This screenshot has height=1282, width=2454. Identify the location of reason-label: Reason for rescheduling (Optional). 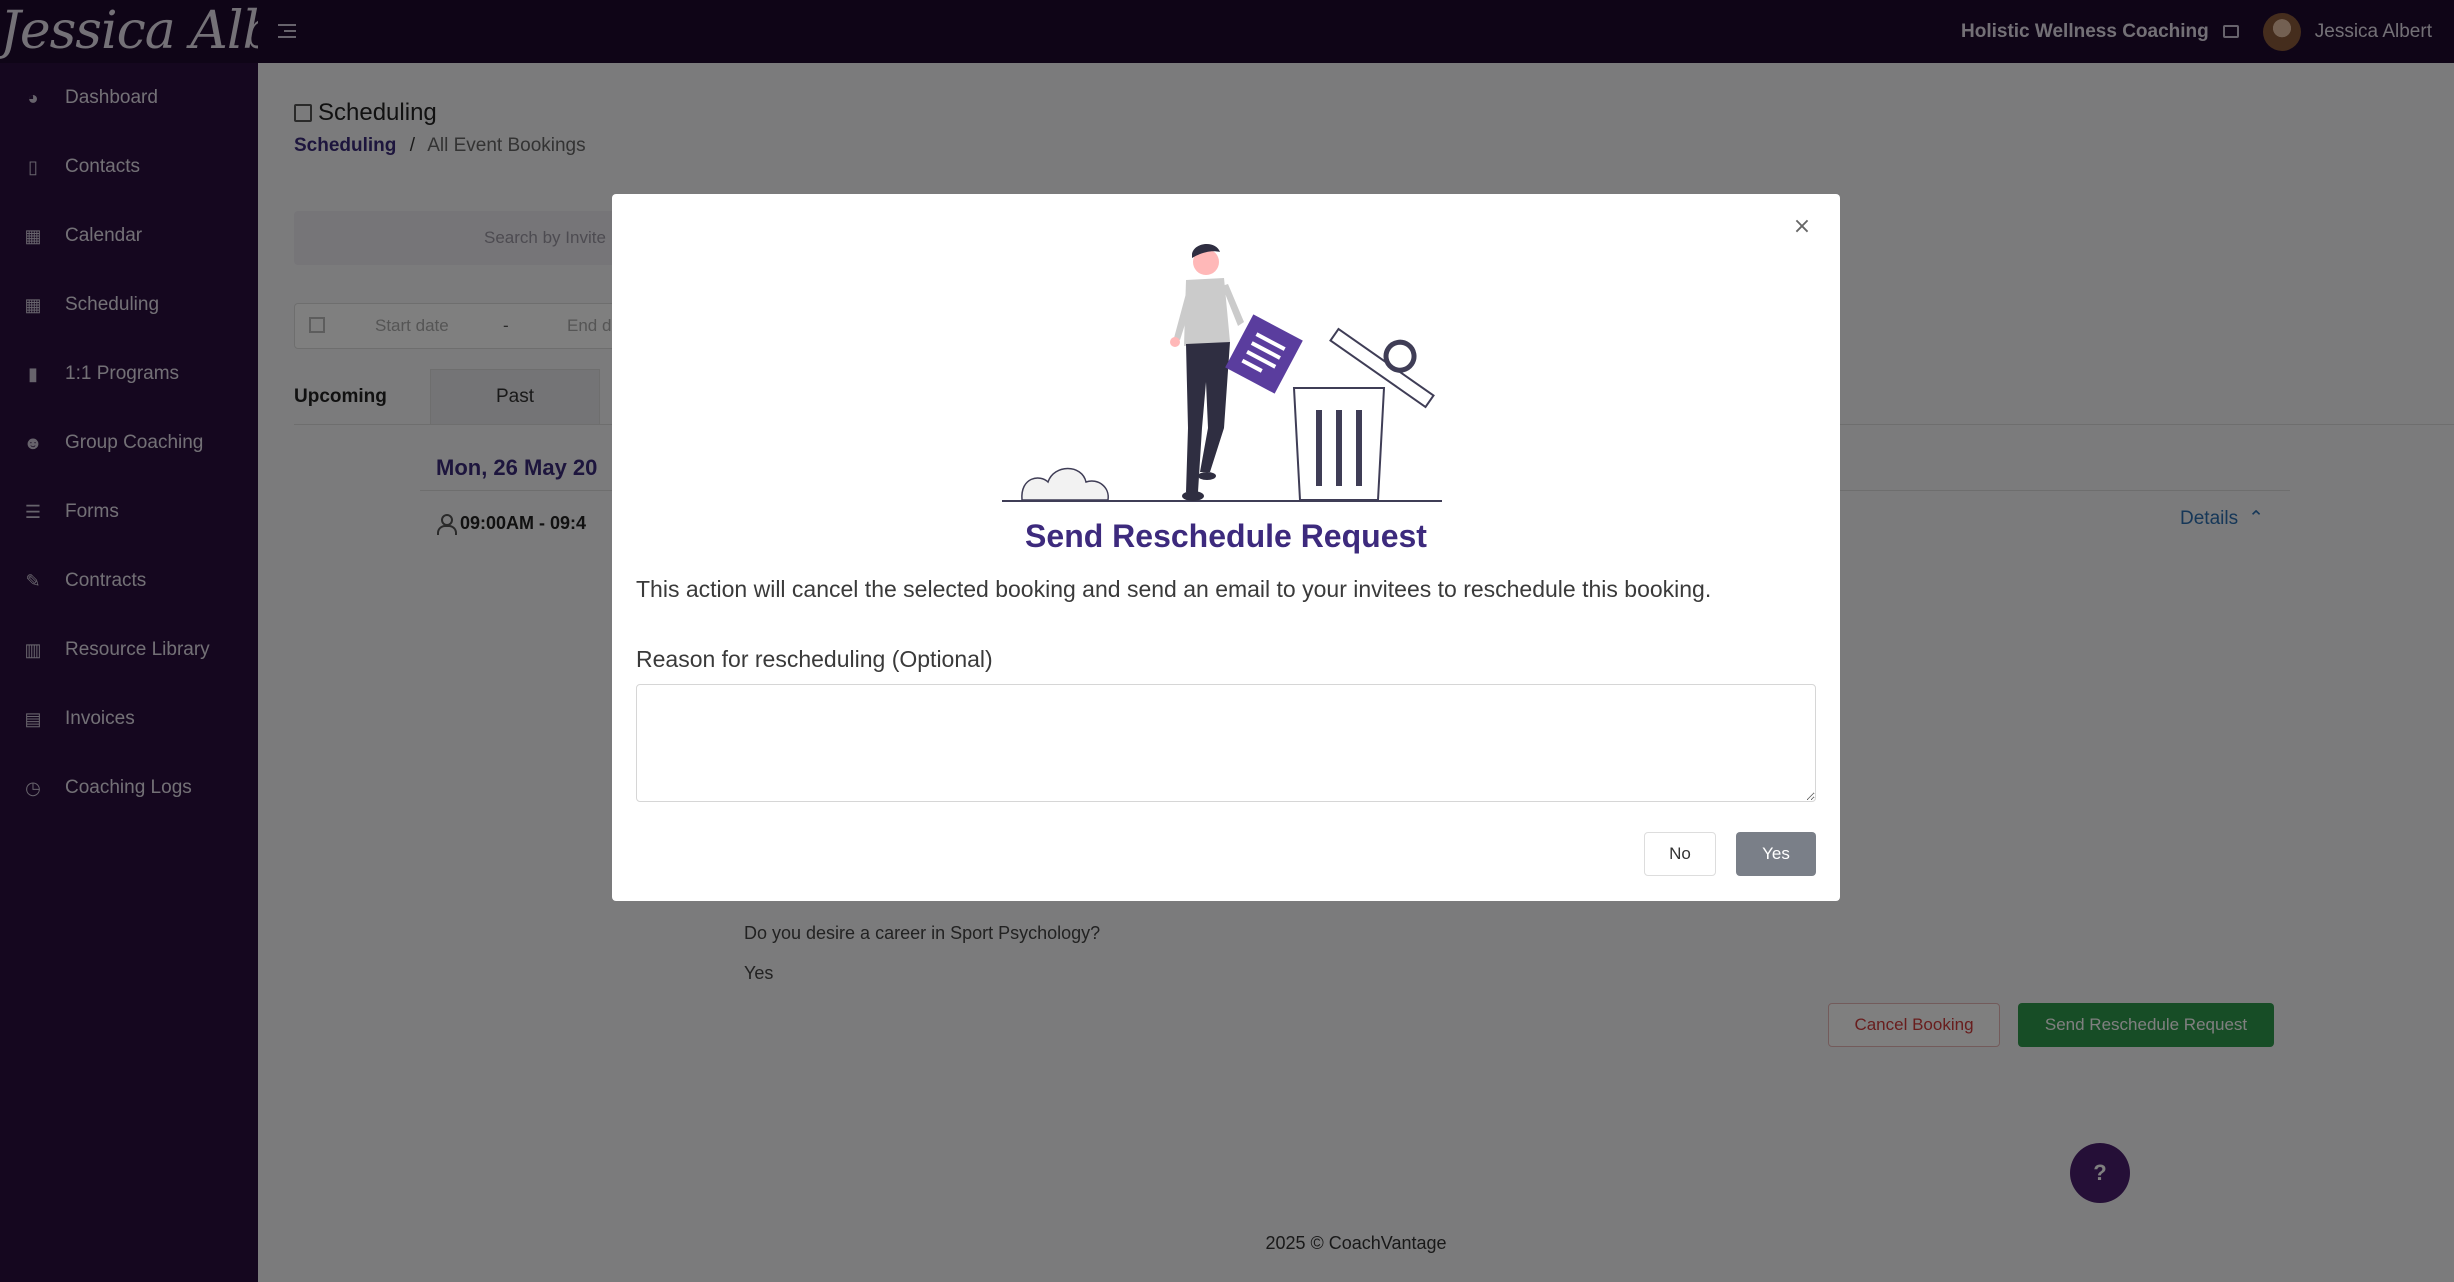
(814, 659).